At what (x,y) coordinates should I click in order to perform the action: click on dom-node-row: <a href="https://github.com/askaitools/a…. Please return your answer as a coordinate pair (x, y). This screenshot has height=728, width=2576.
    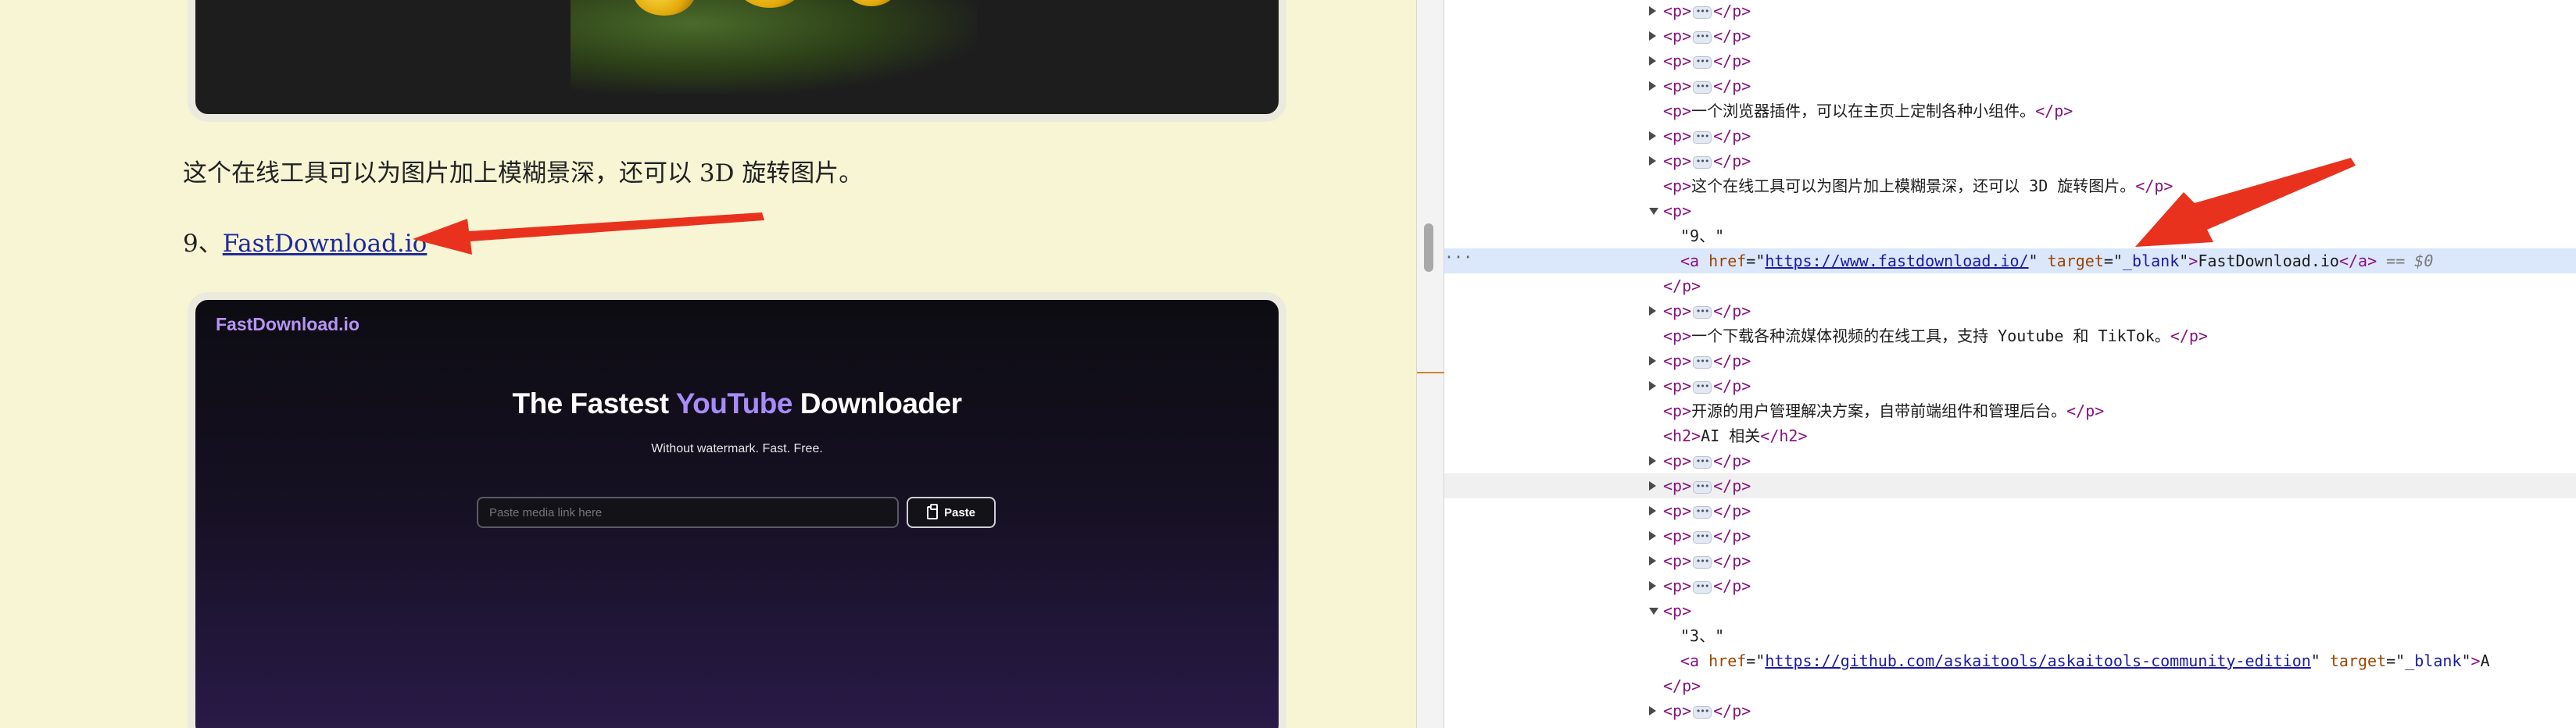
    Looking at the image, I should click on (2010, 660).